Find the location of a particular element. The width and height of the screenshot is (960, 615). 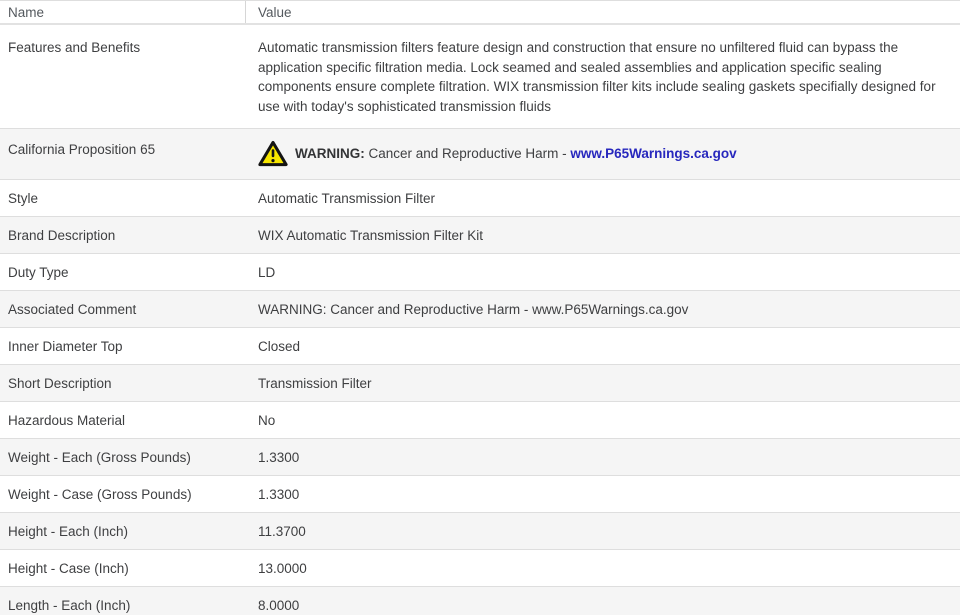

table-header-row: Name Value is located at coordinates (480, 13).